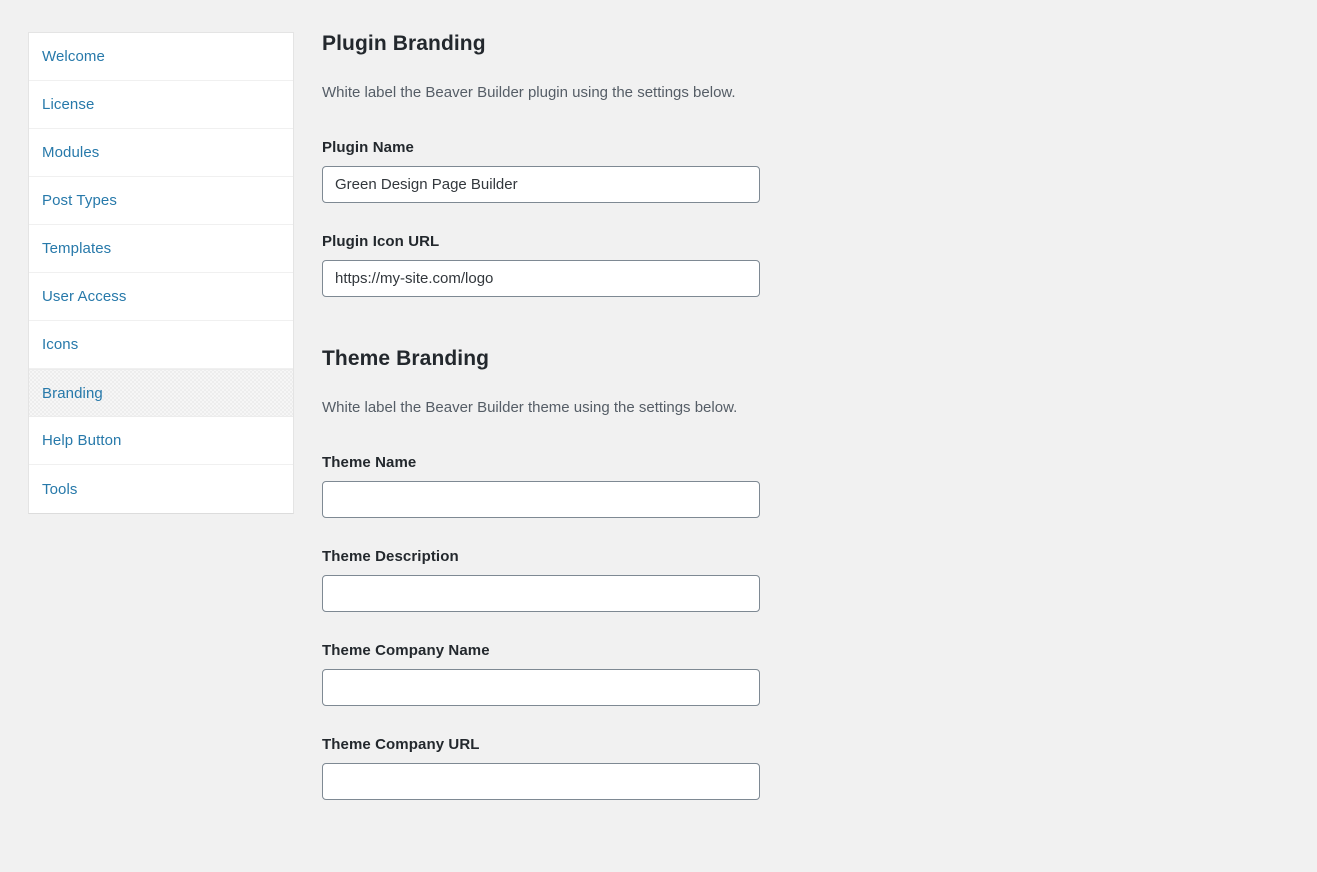 This screenshot has height=872, width=1317. I want to click on theme-company-name-field-group: Theme Company Name, so click(819, 674).